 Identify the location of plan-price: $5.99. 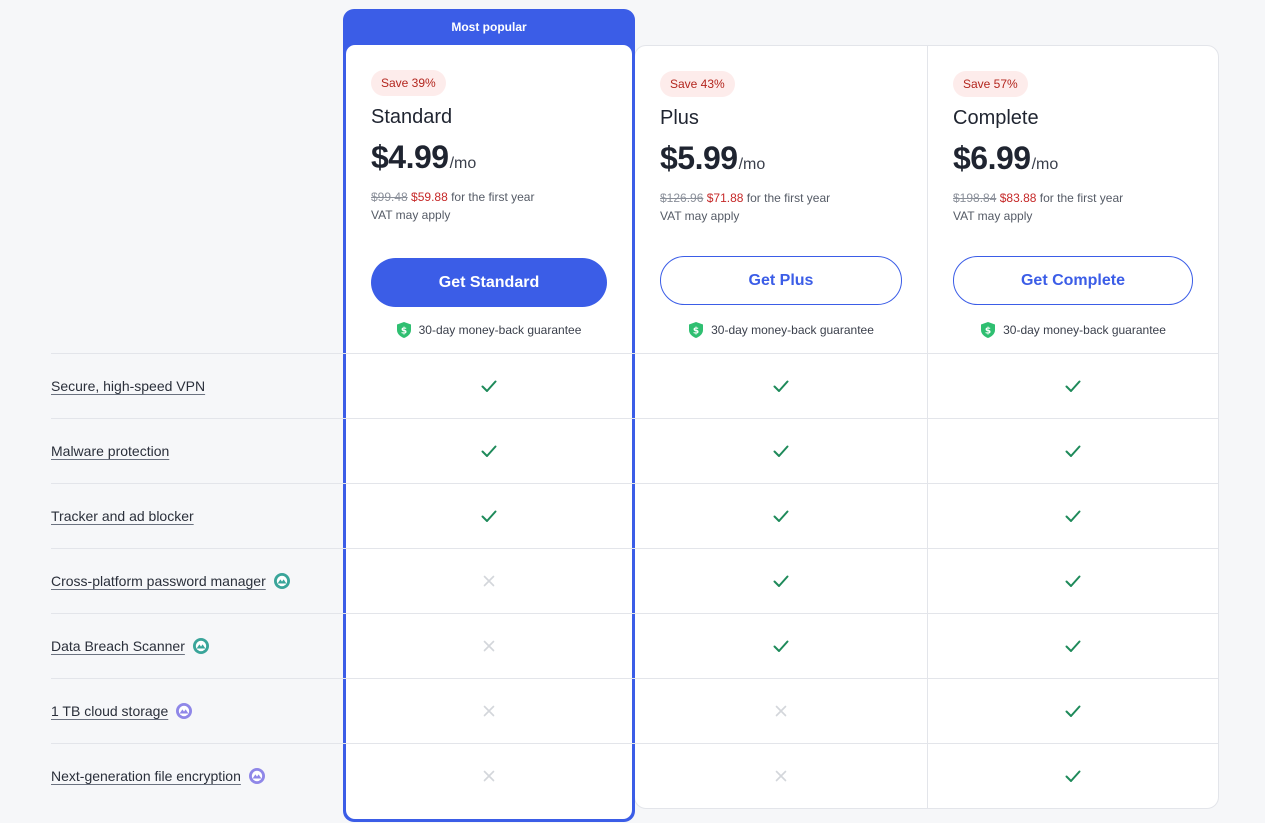
(699, 158).